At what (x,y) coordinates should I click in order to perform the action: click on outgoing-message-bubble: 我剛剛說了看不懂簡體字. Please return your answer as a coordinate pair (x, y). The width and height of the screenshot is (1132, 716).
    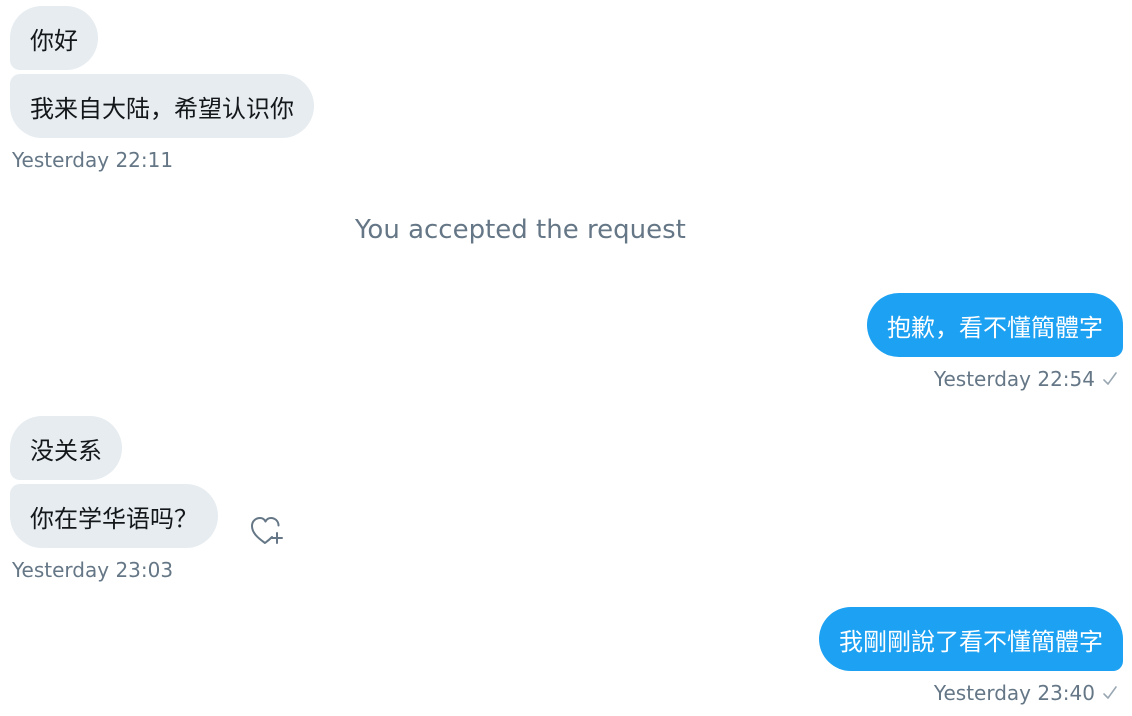
    Looking at the image, I should click on (971, 639).